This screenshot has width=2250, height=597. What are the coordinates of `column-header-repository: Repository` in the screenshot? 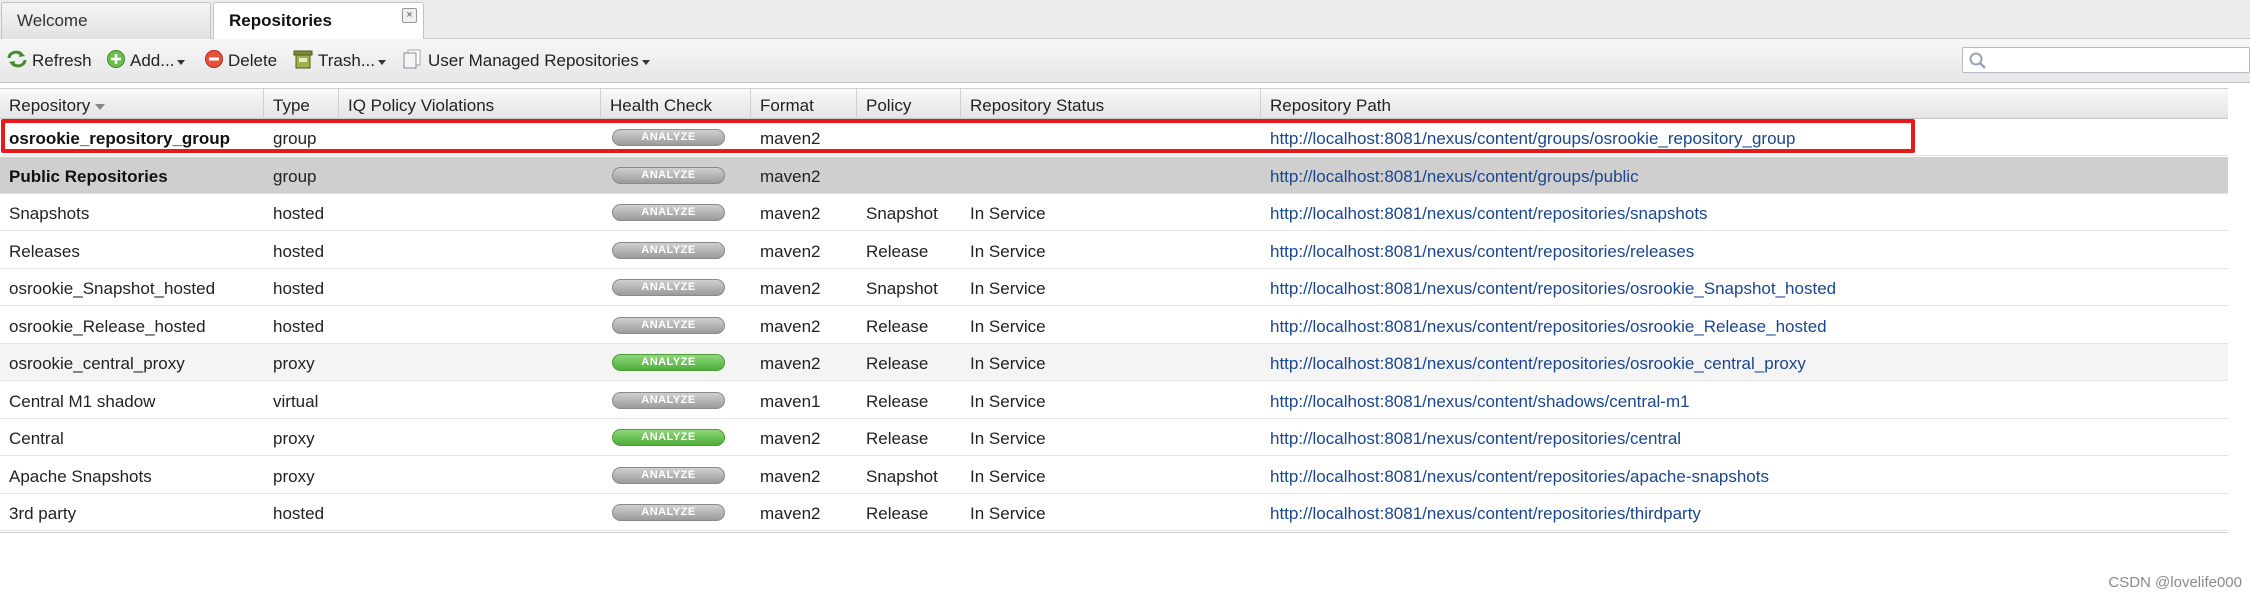 It's located at (132, 104).